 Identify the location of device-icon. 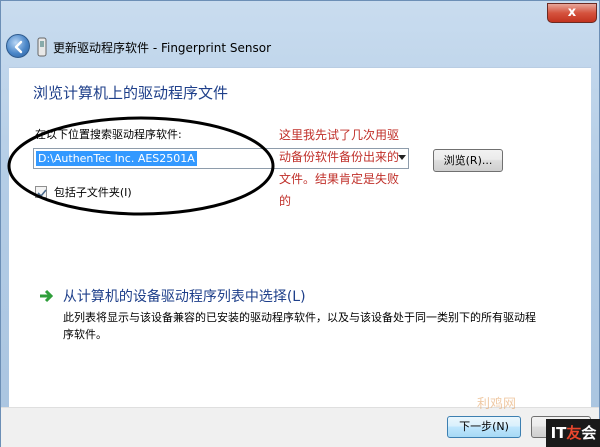
(42, 47).